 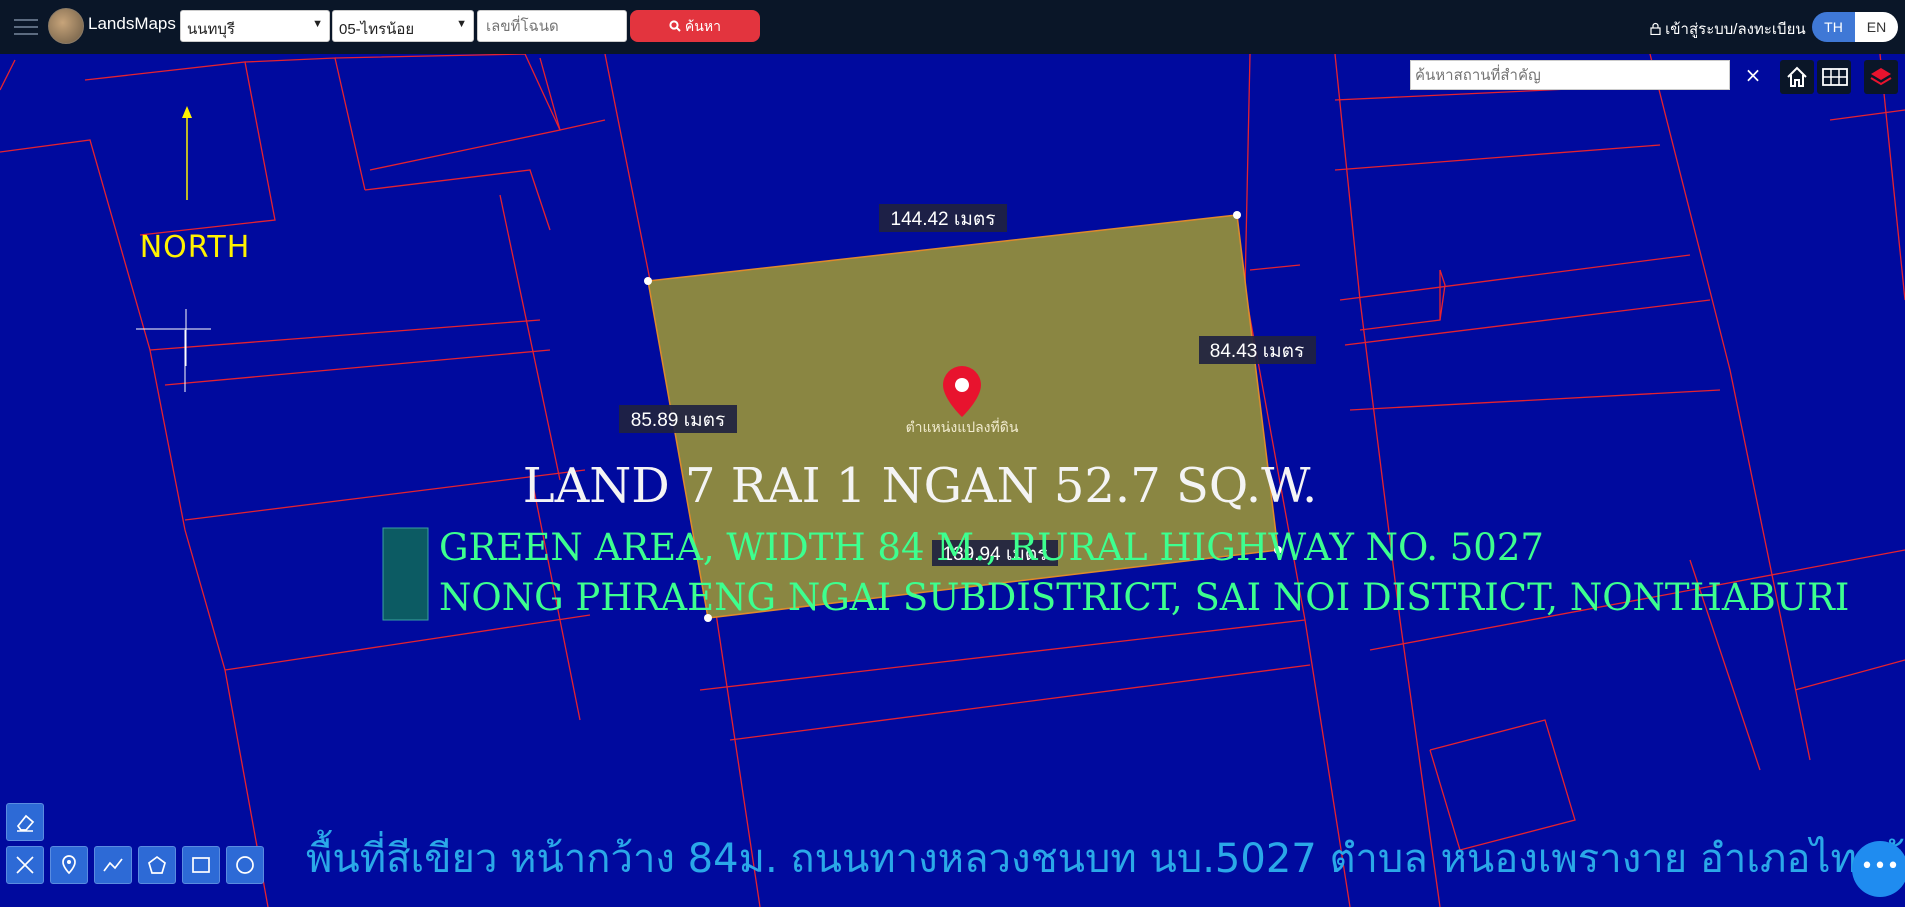 I want to click on eraser-icon, so click(x=25, y=823).